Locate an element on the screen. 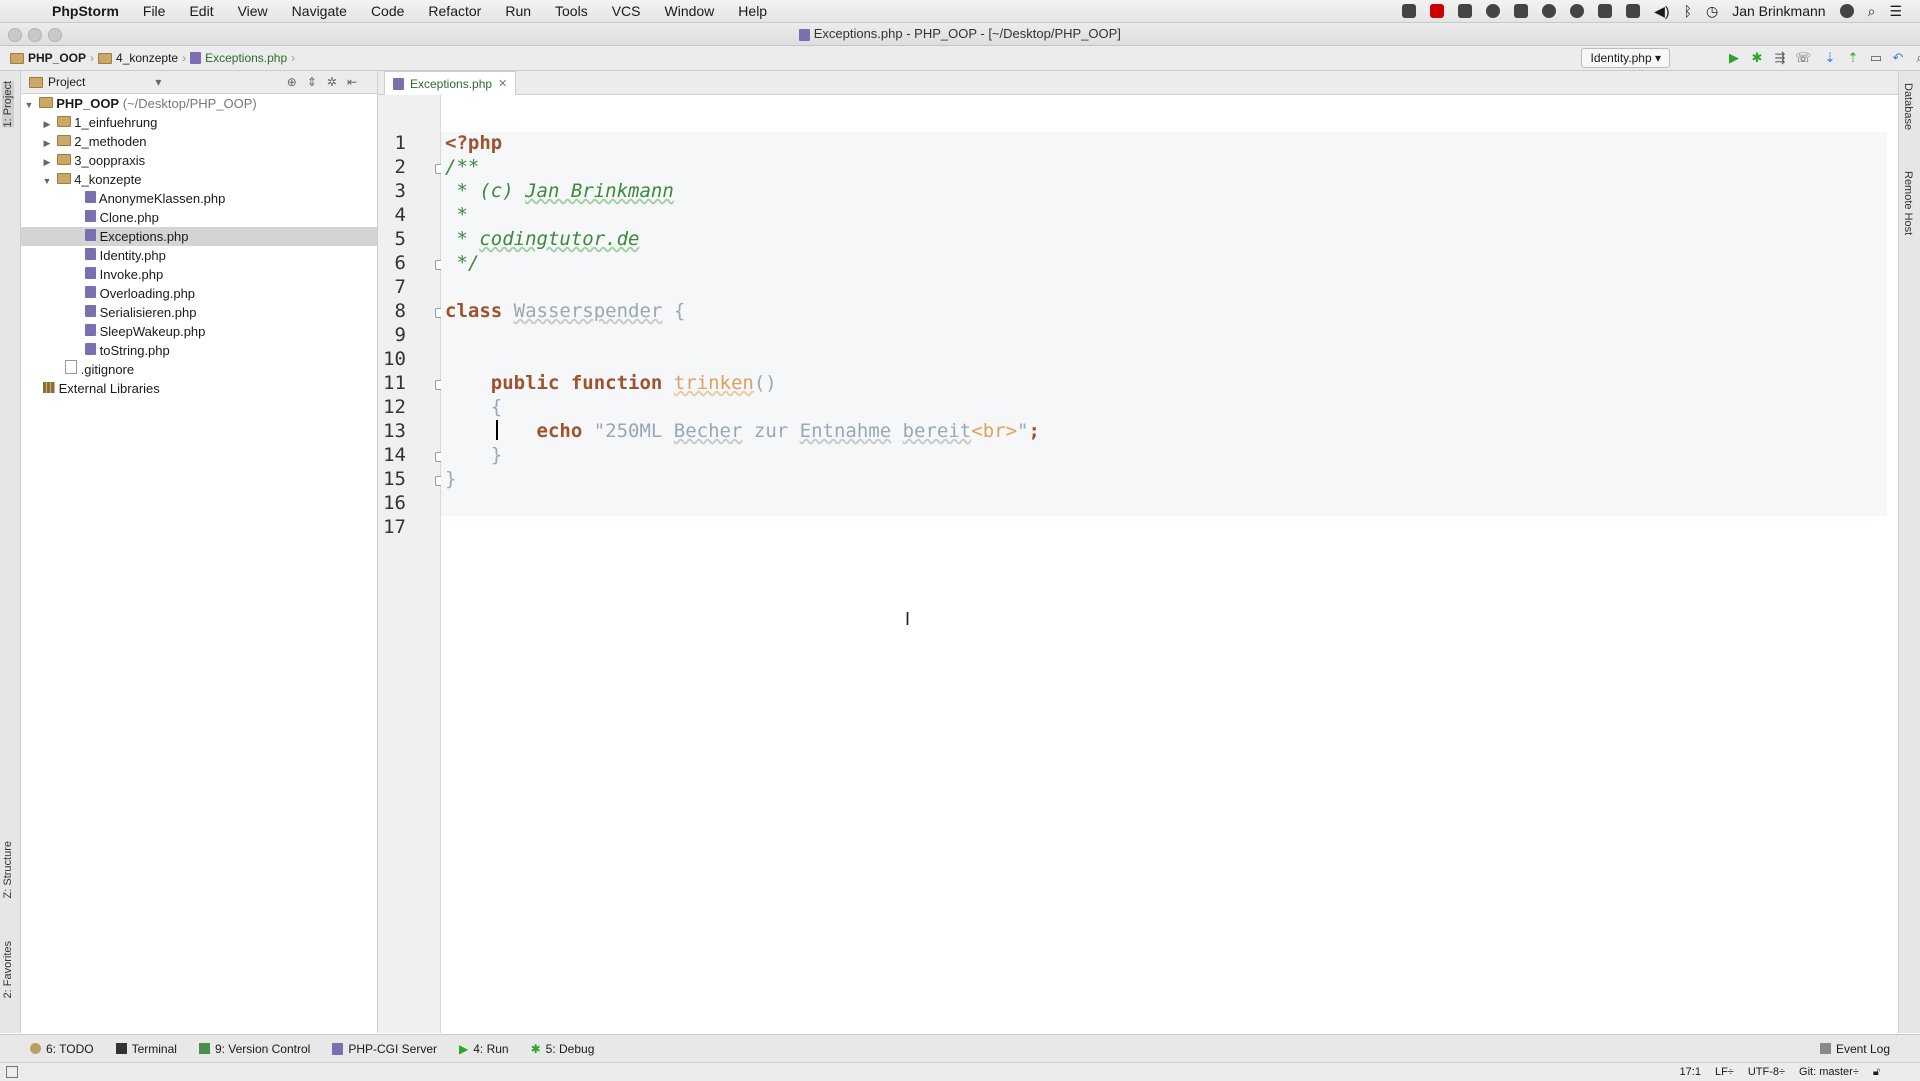  search-everywhere-icon: ⌕ is located at coordinates (1916, 58).